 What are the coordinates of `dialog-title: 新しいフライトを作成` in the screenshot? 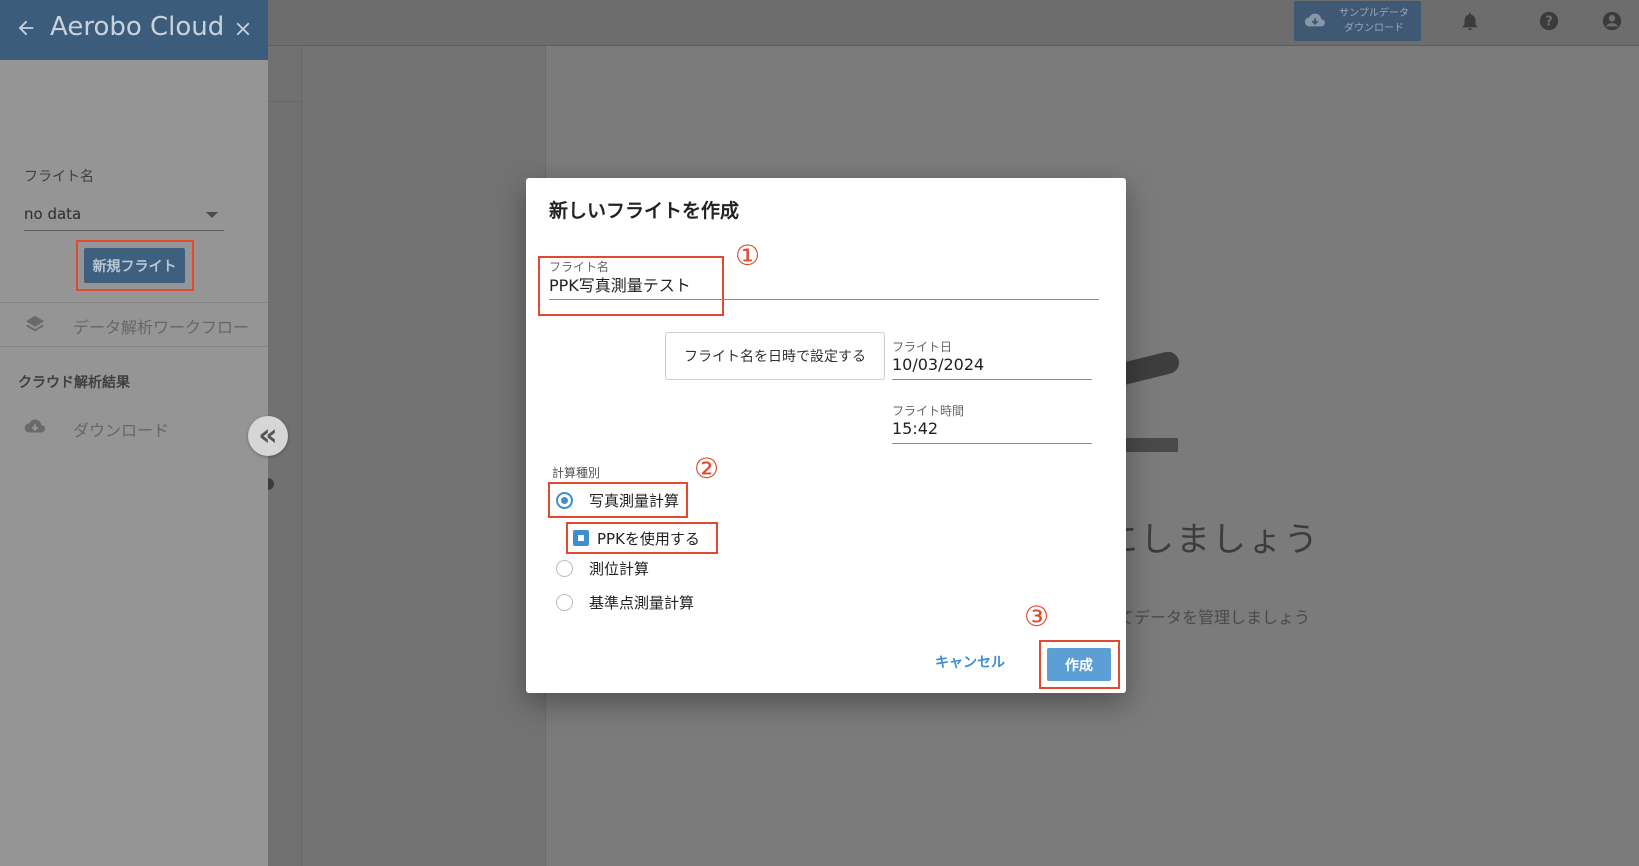 It's located at (644, 211).